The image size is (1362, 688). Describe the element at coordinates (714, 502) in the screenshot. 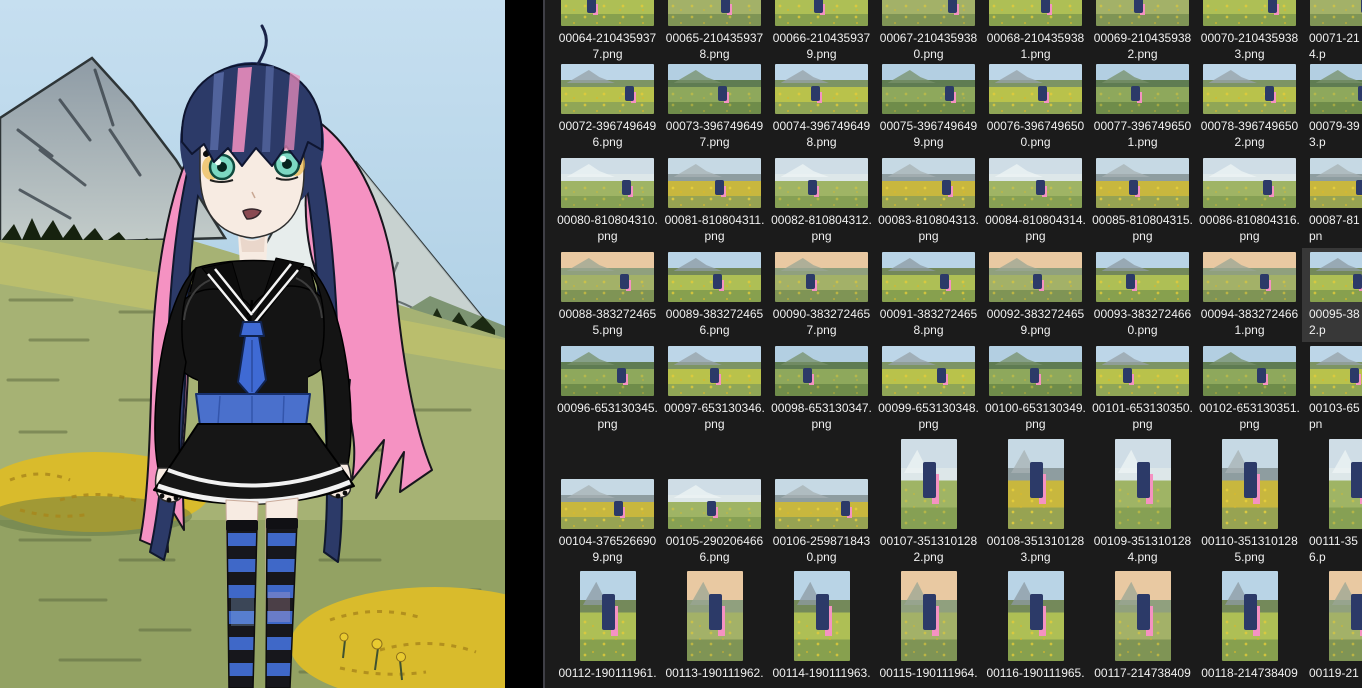

I see `file-tile: 00105-290206466 6.png` at that location.